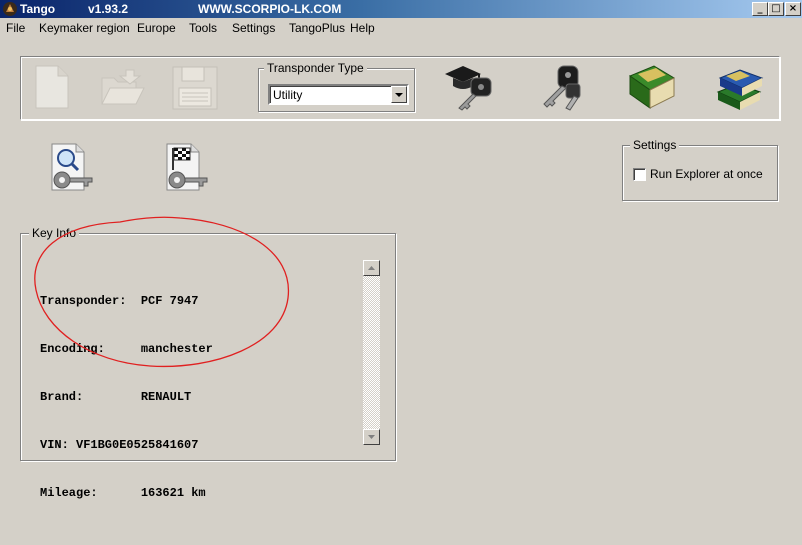 This screenshot has width=802, height=545. I want to click on menu-tangoplus: TangoPlus, so click(317, 28).